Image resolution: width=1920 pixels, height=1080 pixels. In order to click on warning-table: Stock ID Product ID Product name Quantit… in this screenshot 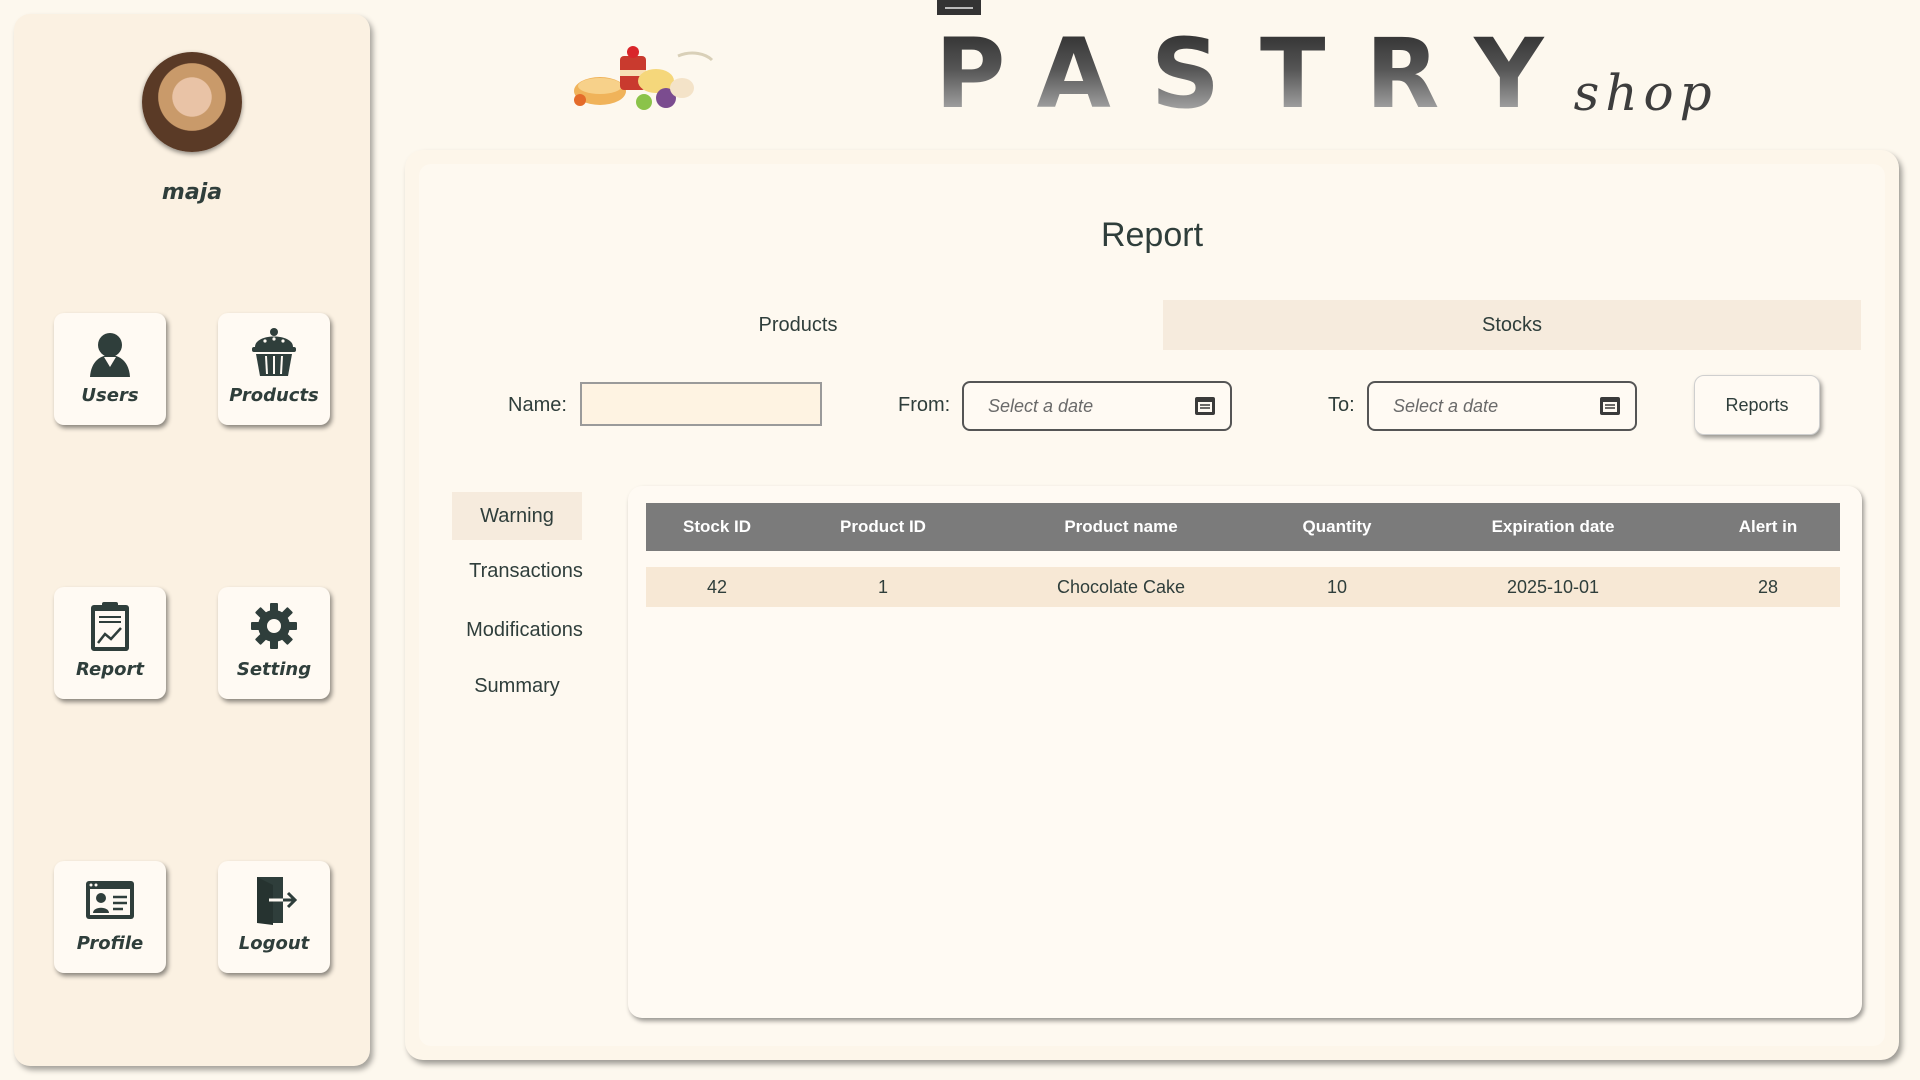, I will do `click(1243, 555)`.